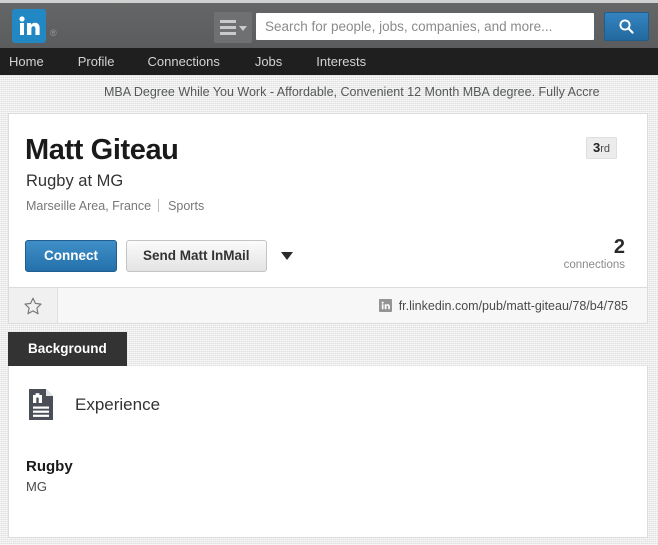  What do you see at coordinates (385, 305) in the screenshot?
I see `linkedin-mini-icon` at bounding box center [385, 305].